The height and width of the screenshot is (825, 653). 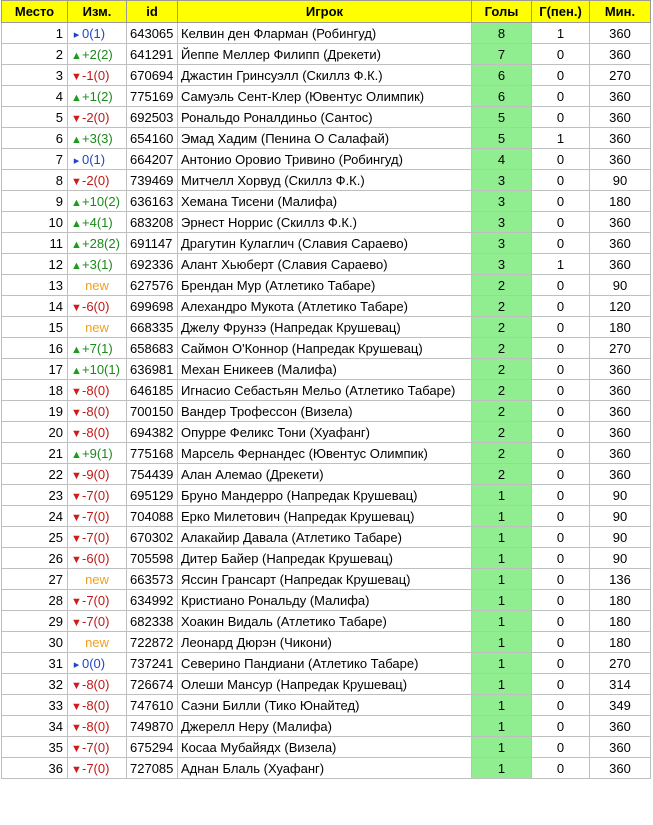 I want to click on player-id-cell: 727085, so click(x=152, y=768).